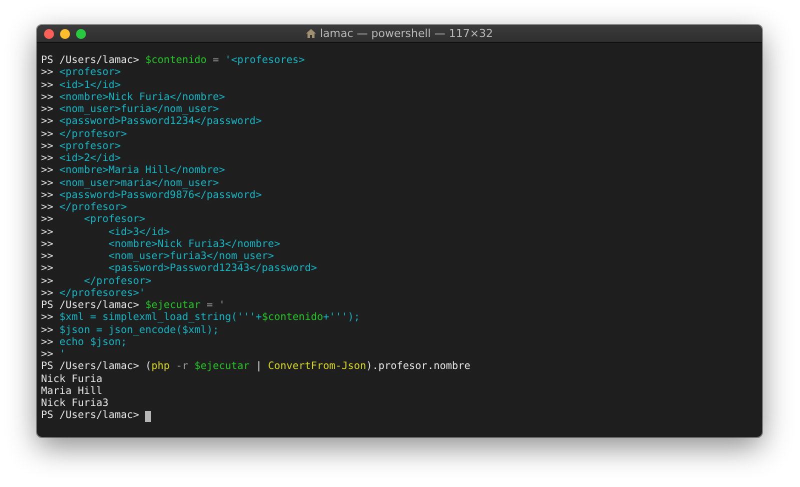 The image size is (800, 487). What do you see at coordinates (133, 306) in the screenshot?
I see `terminal-line: PS /Users/lamac> $ejecutar = '` at bounding box center [133, 306].